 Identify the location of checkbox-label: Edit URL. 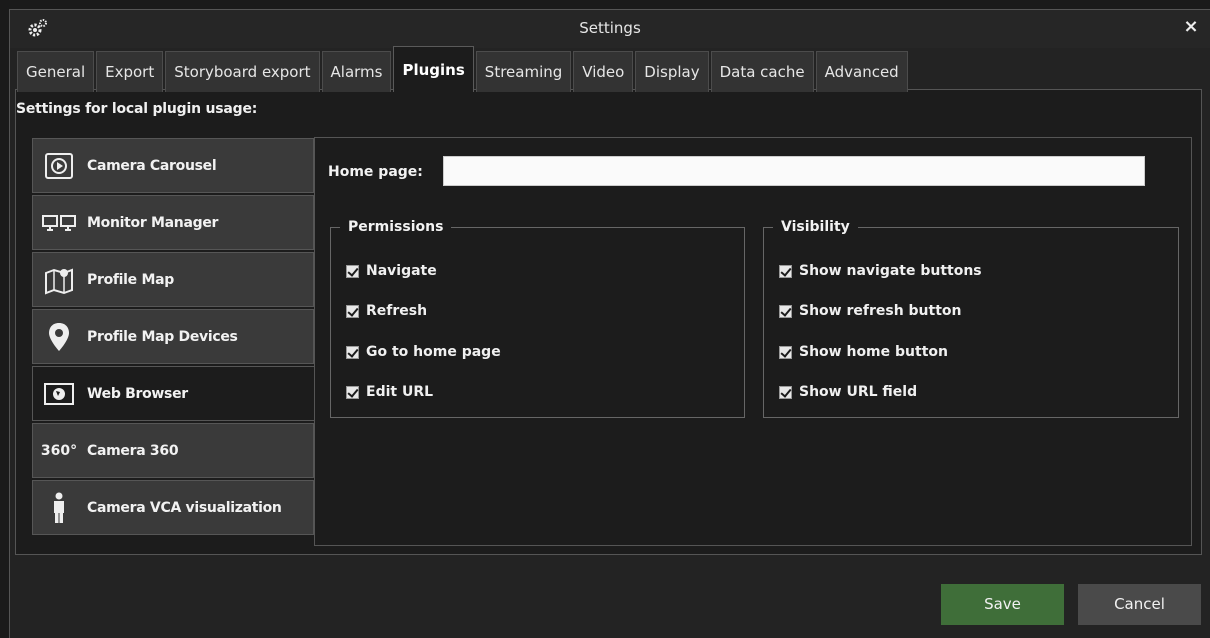
(400, 392).